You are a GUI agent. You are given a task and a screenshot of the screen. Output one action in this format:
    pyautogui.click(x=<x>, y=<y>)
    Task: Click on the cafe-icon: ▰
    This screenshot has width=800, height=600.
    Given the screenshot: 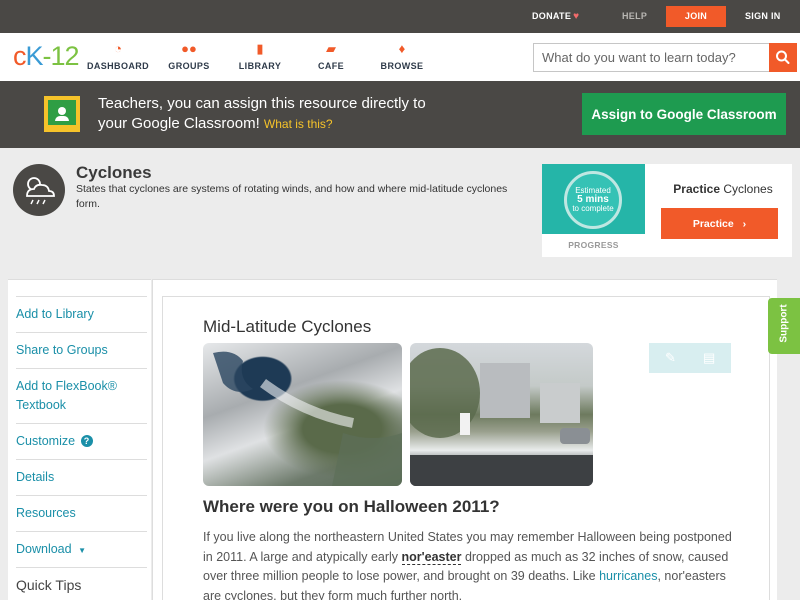 What is the action you would take?
    pyautogui.click(x=331, y=48)
    